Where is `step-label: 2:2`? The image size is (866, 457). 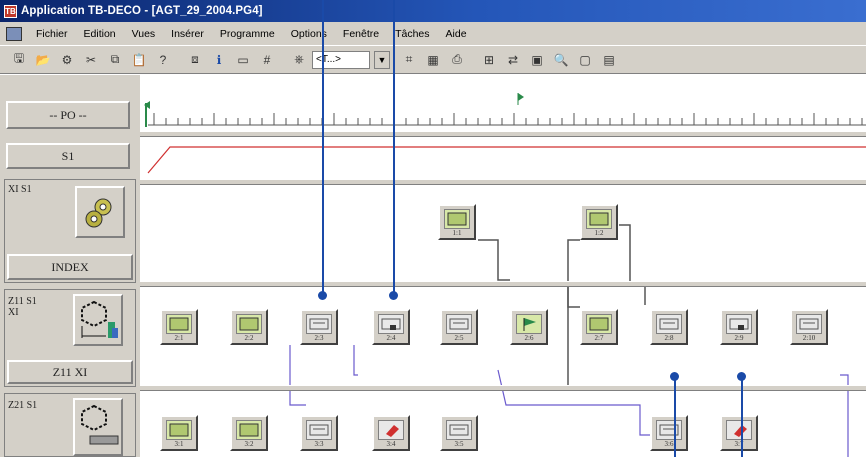 step-label: 2:2 is located at coordinates (249, 338).